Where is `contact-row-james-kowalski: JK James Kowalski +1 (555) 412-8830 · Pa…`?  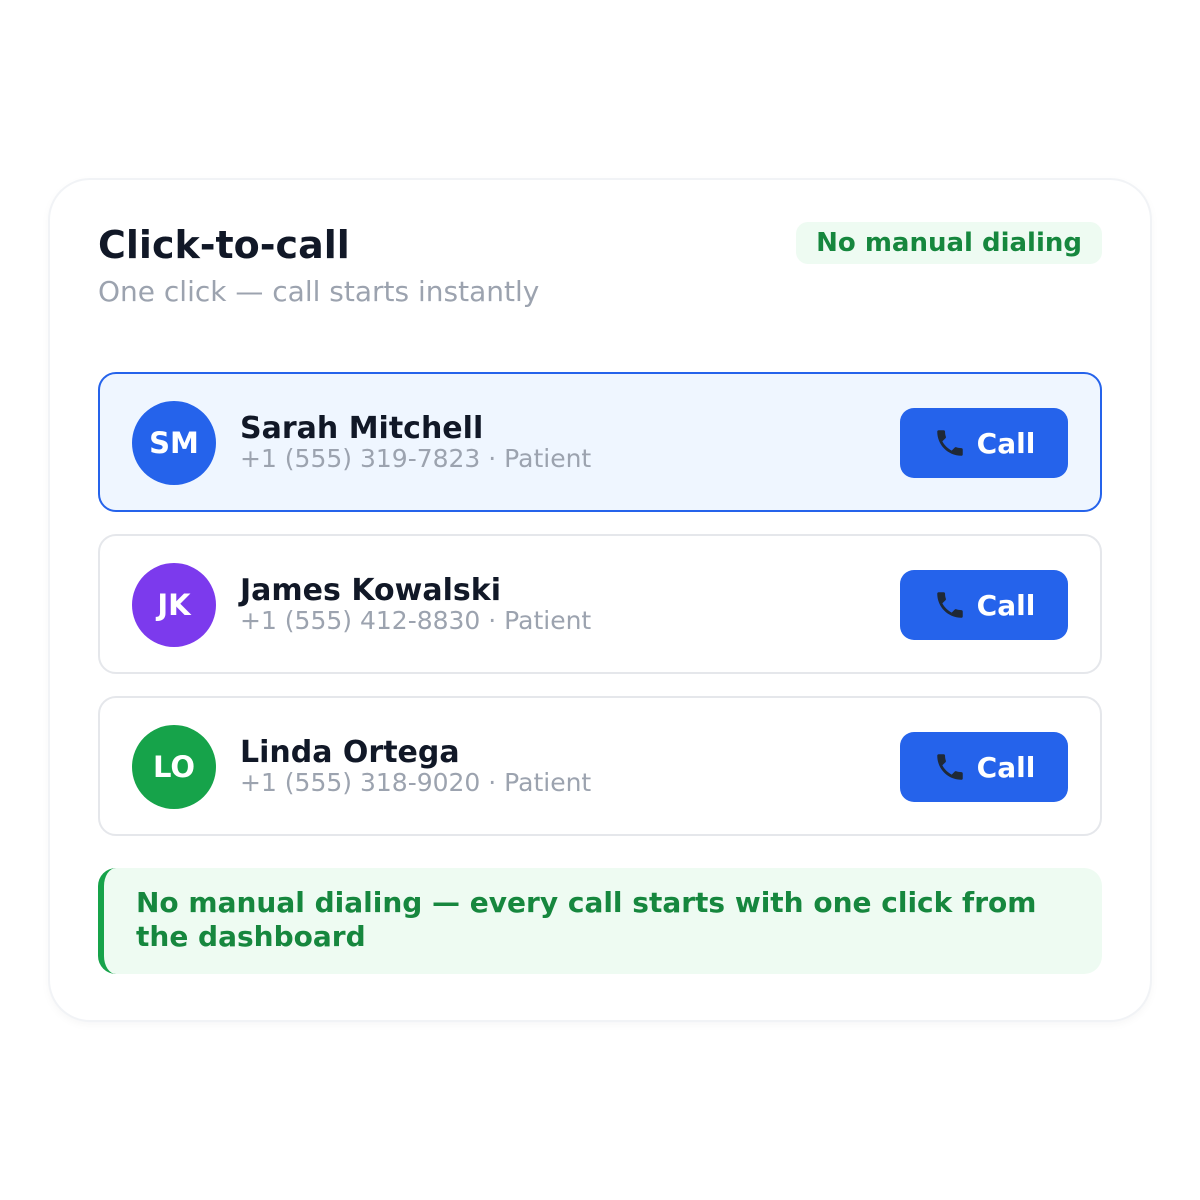 contact-row-james-kowalski: JK James Kowalski +1 (555) 412-8830 · Pa… is located at coordinates (600, 604).